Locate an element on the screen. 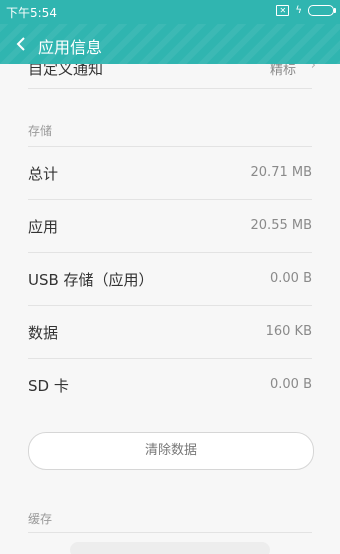 Image resolution: width=340 pixels, height=554 pixels. cache-row-placeholder is located at coordinates (170, 548).